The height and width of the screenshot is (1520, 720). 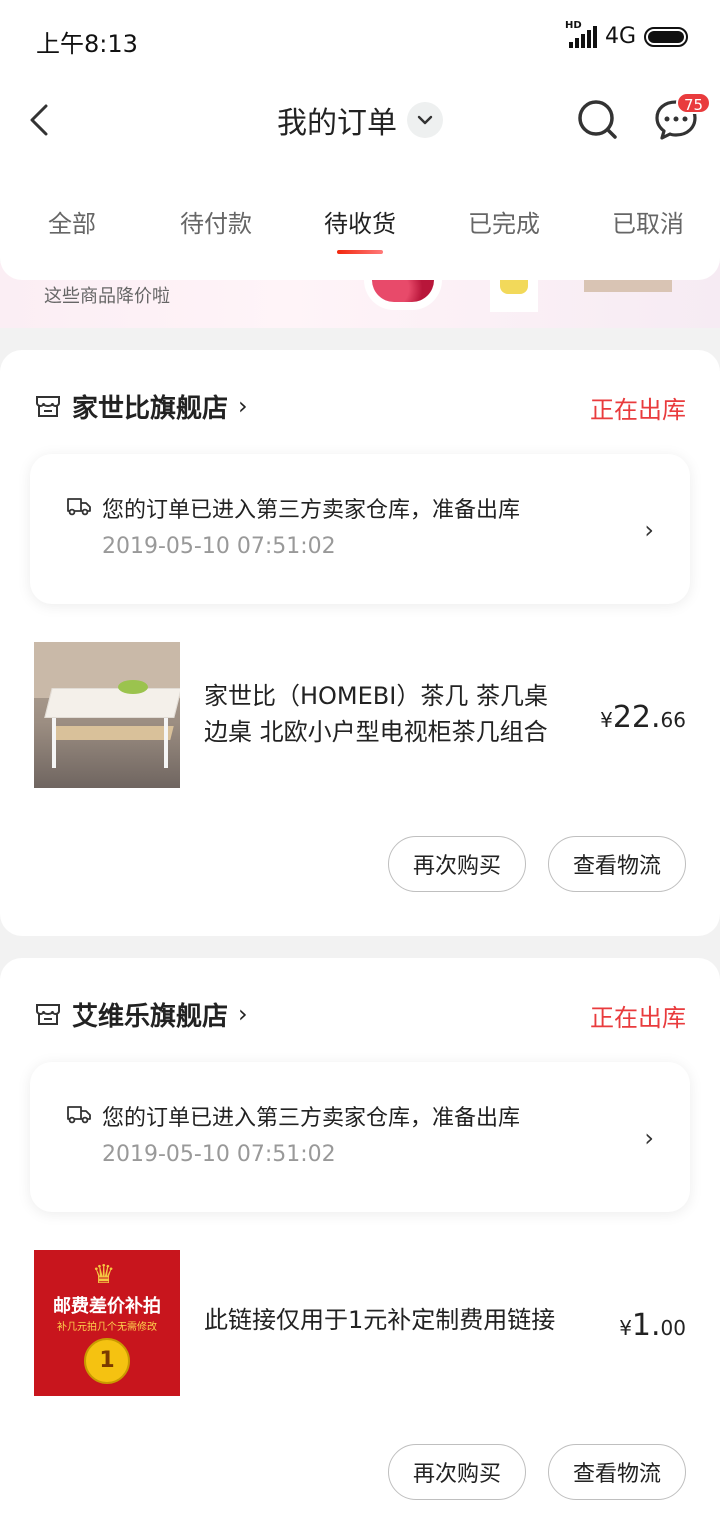 I want to click on page-title: 我的订单, so click(x=337, y=123).